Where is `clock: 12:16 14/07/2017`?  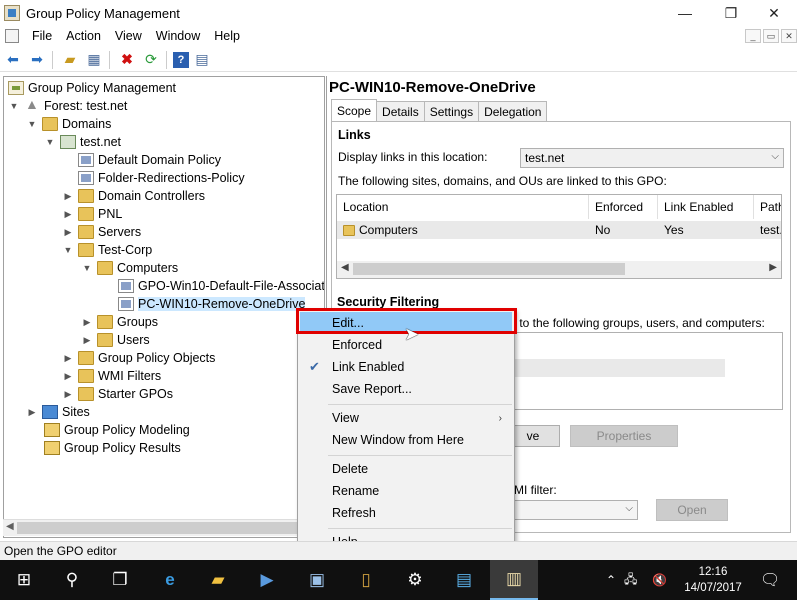 clock: 12:16 14/07/2017 is located at coordinates (713, 580).